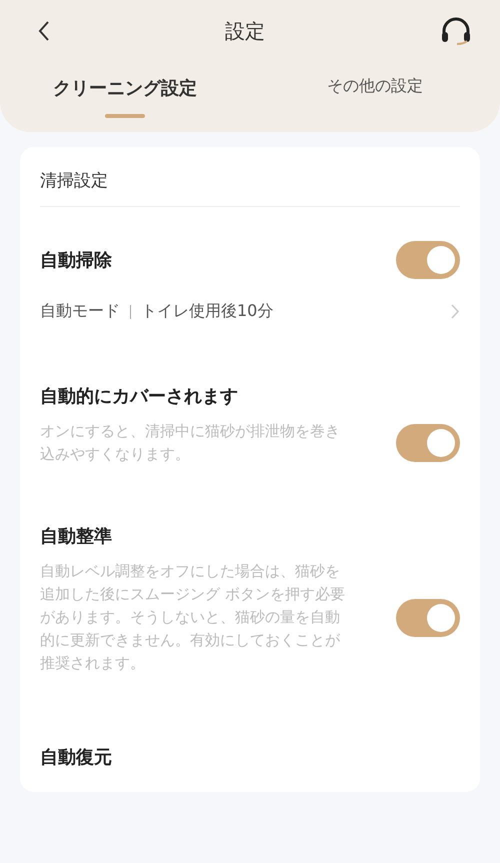  What do you see at coordinates (76, 536) in the screenshot?
I see `setting-title: 自動整準` at bounding box center [76, 536].